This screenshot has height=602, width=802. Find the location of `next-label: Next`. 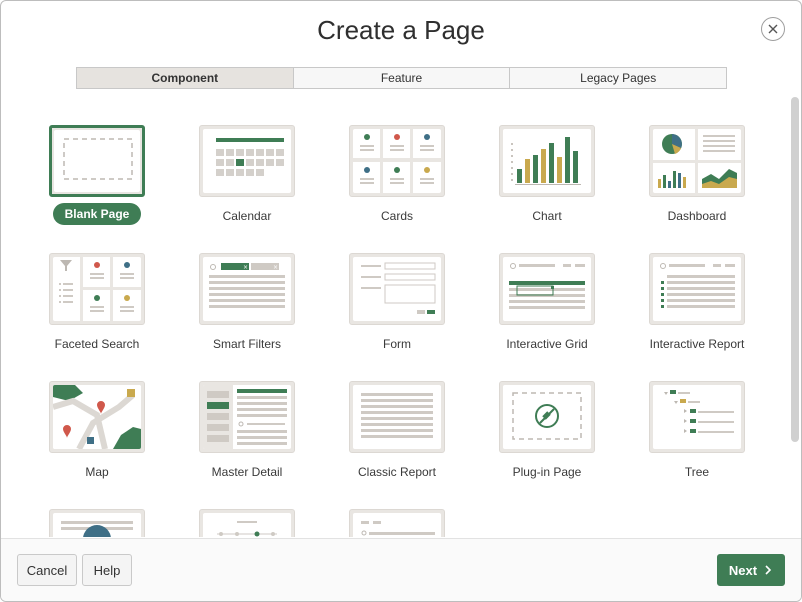

next-label: Next is located at coordinates (743, 570).